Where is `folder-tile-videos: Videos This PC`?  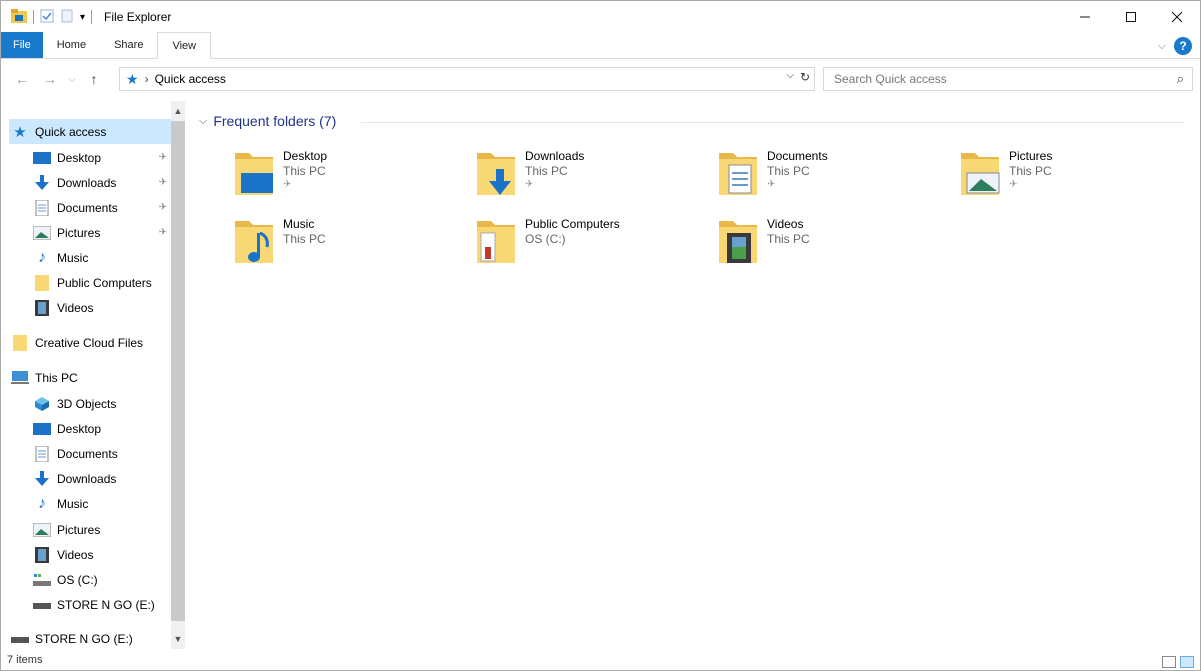
folder-tile-videos: Videos This PC is located at coordinates (790, 247).